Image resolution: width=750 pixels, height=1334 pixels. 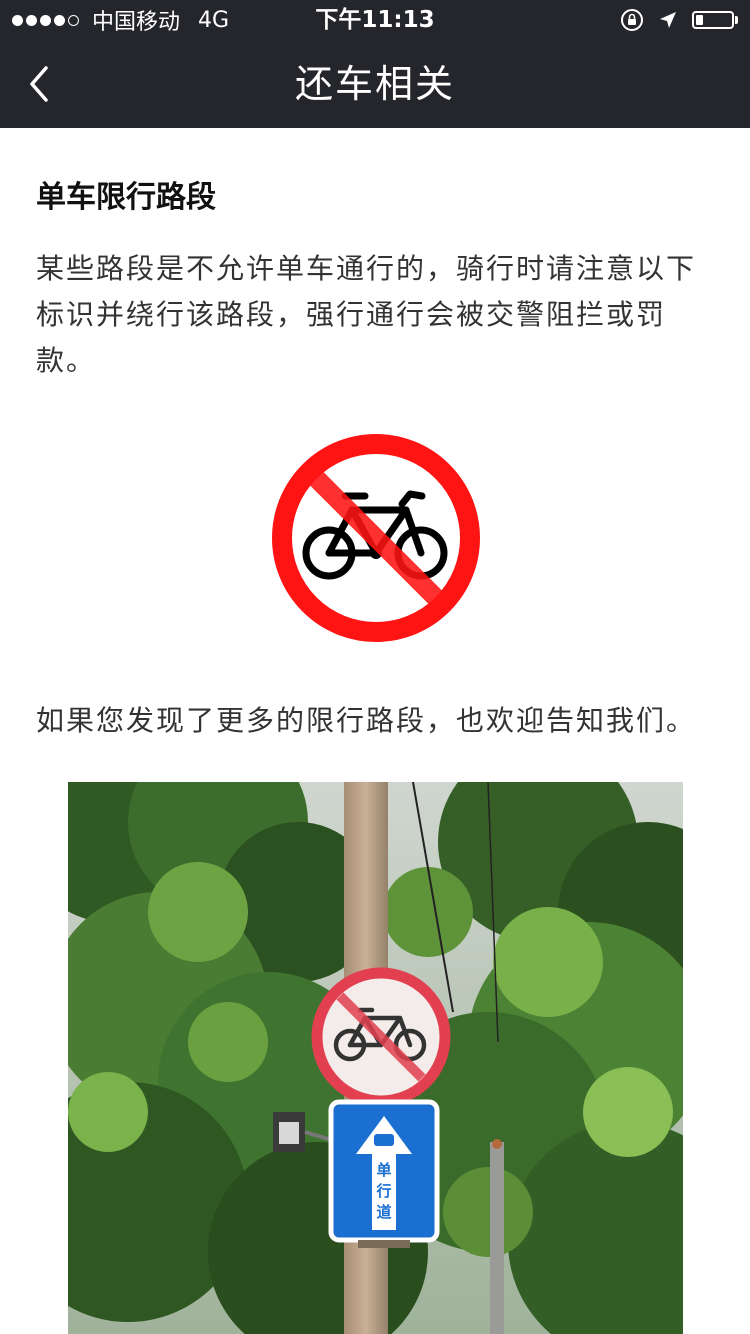 What do you see at coordinates (632, 20) in the screenshot?
I see `orientation-lock-icon` at bounding box center [632, 20].